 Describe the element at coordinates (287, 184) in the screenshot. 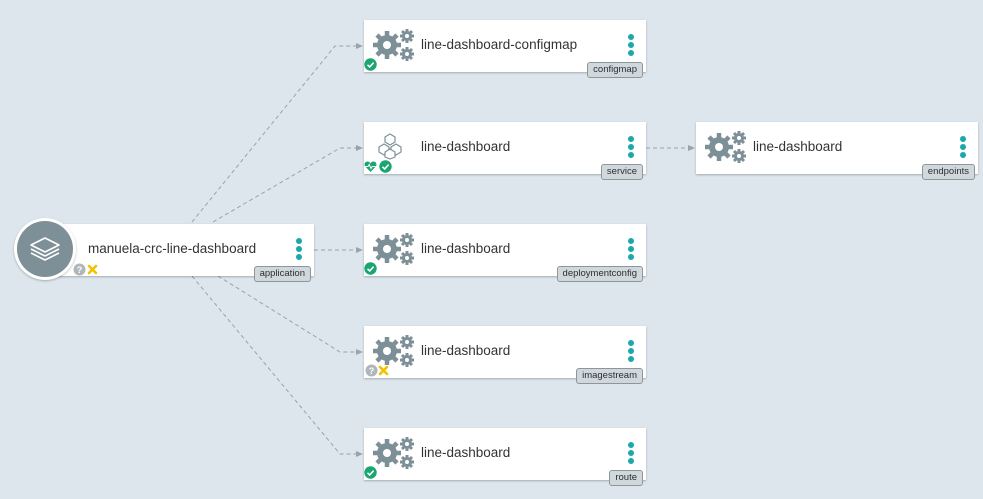

I see `edge-app-service` at that location.